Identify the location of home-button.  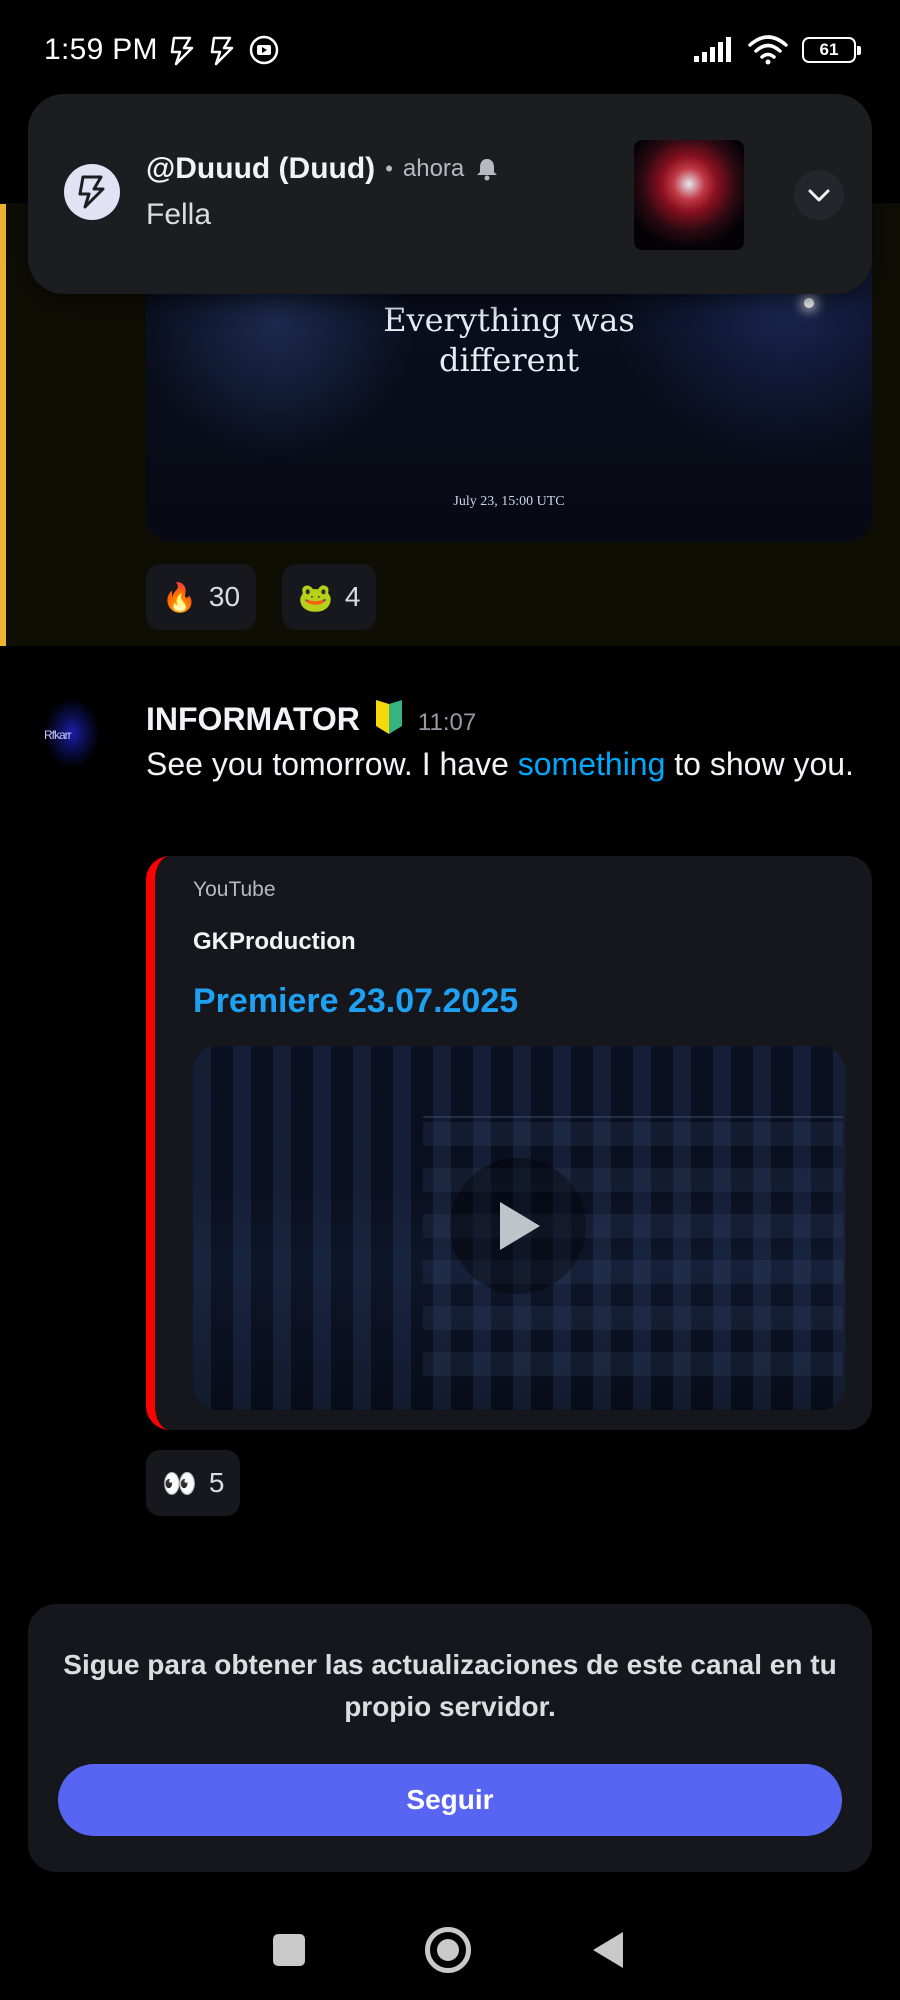
(448, 1950).